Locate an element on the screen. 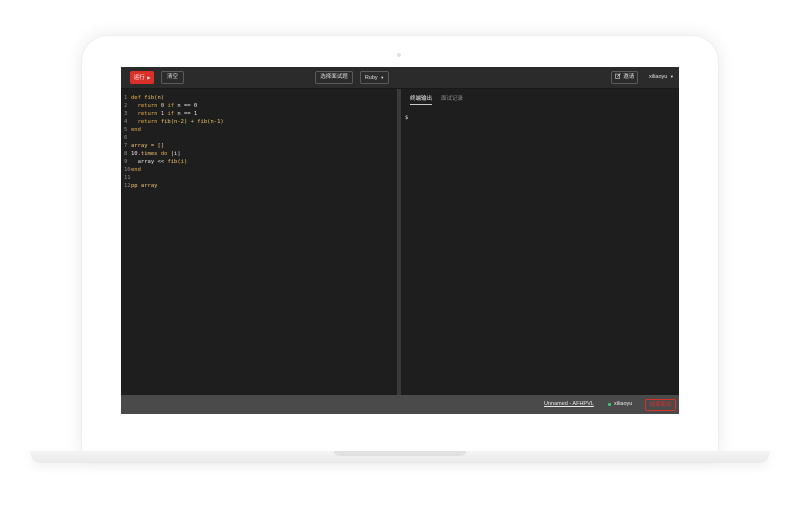 The width and height of the screenshot is (800, 510). run-button: 运行 ▶ is located at coordinates (142, 77).